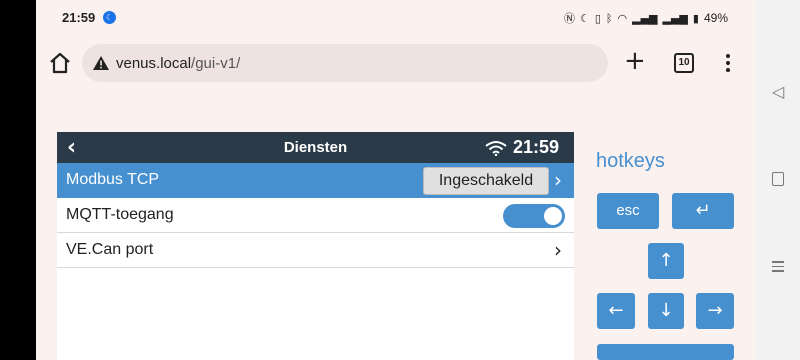  I want to click on url-host: venus.local, so click(154, 63).